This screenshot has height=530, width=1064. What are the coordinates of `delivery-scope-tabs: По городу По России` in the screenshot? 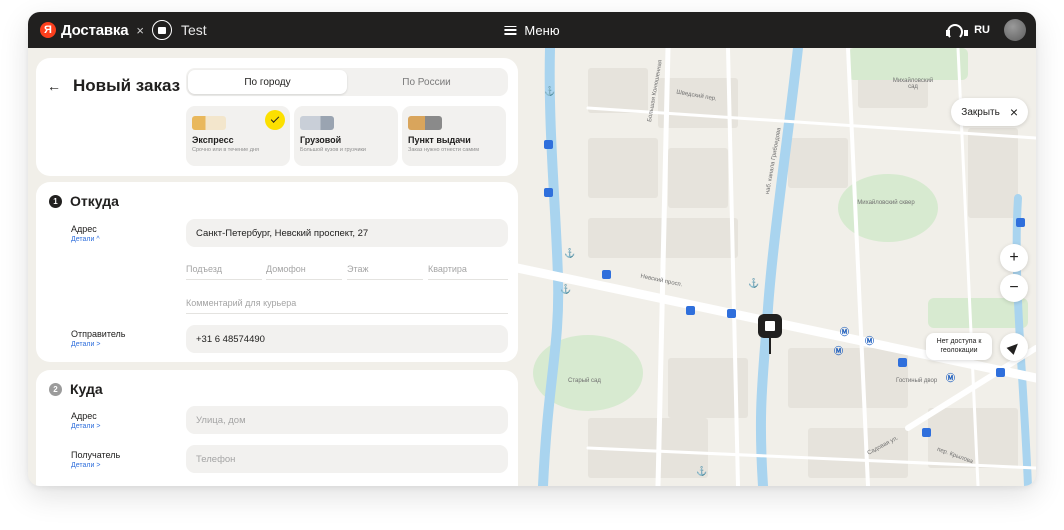 It's located at (347, 82).